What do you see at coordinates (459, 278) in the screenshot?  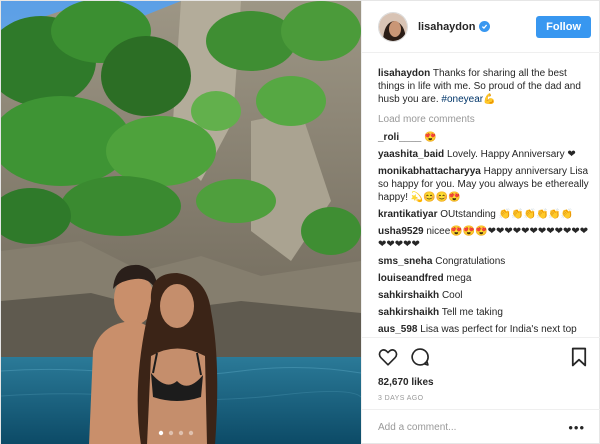 I see `comment-text: mega` at bounding box center [459, 278].